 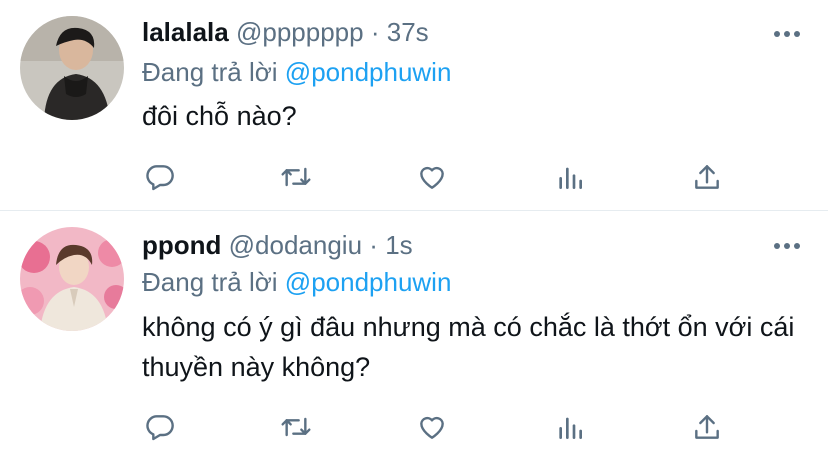 I want to click on tweet-header: ppond @dodangiu · 1s, so click(x=277, y=245).